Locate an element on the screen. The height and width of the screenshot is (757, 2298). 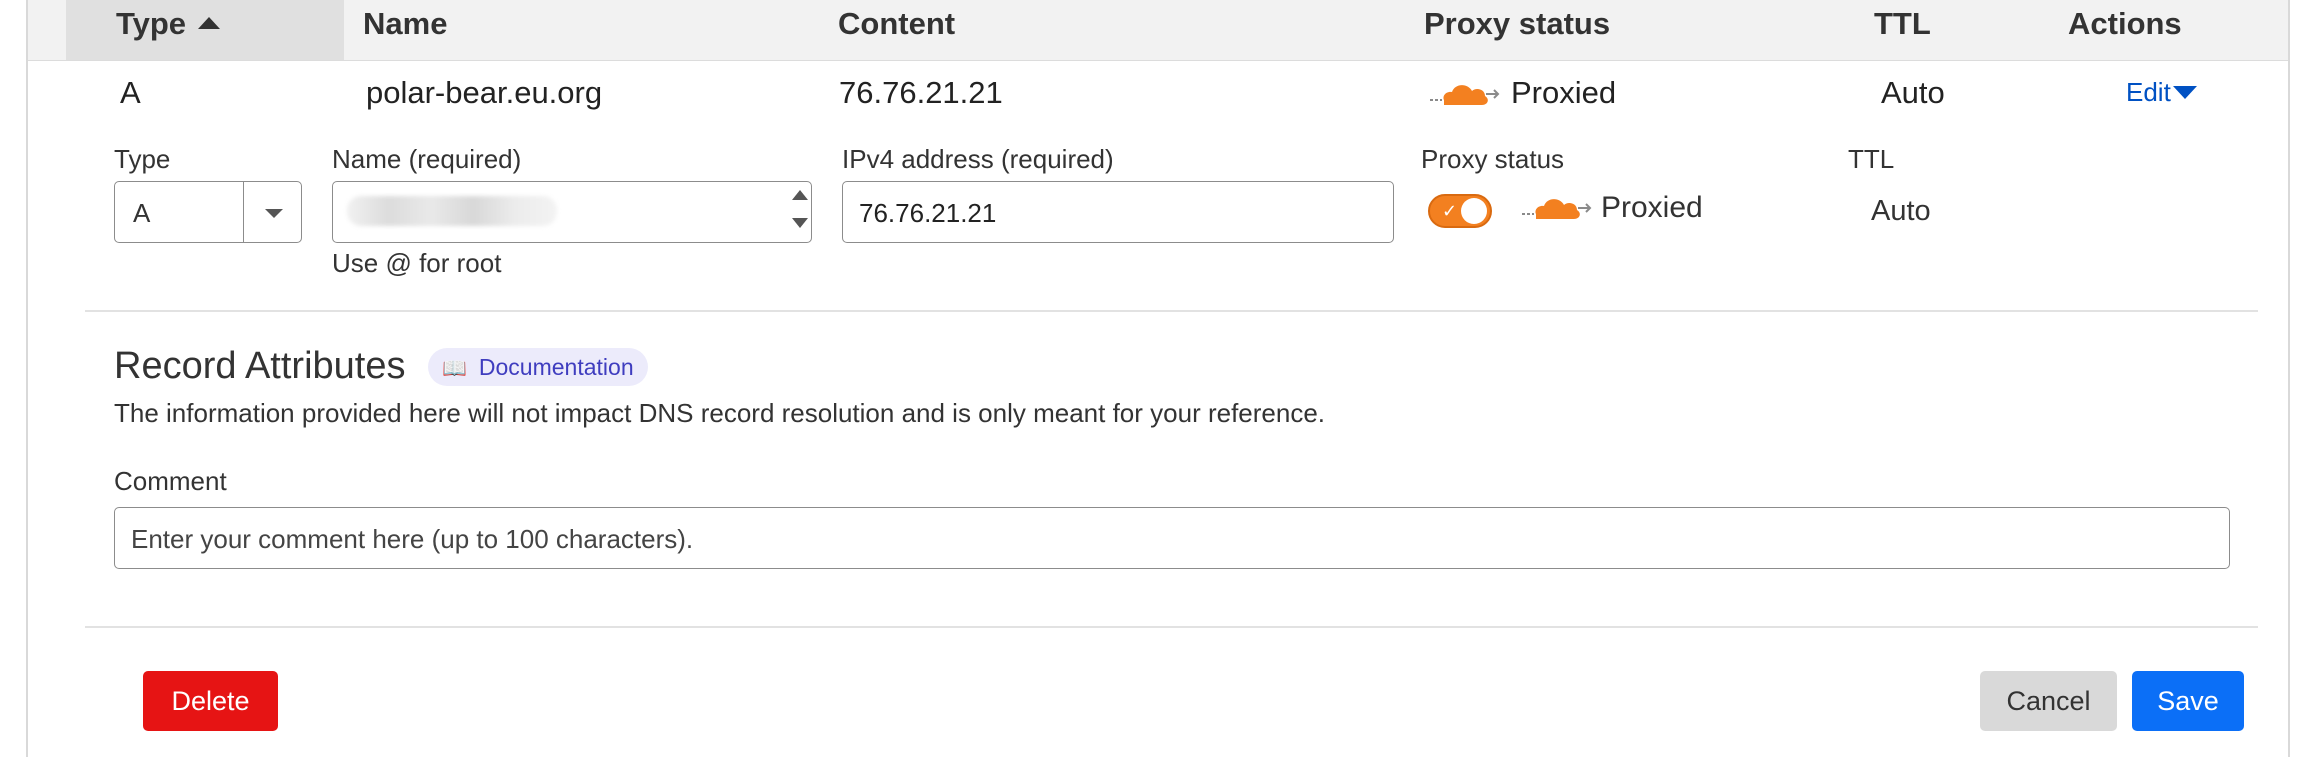
type-select-value: A is located at coordinates (142, 213).